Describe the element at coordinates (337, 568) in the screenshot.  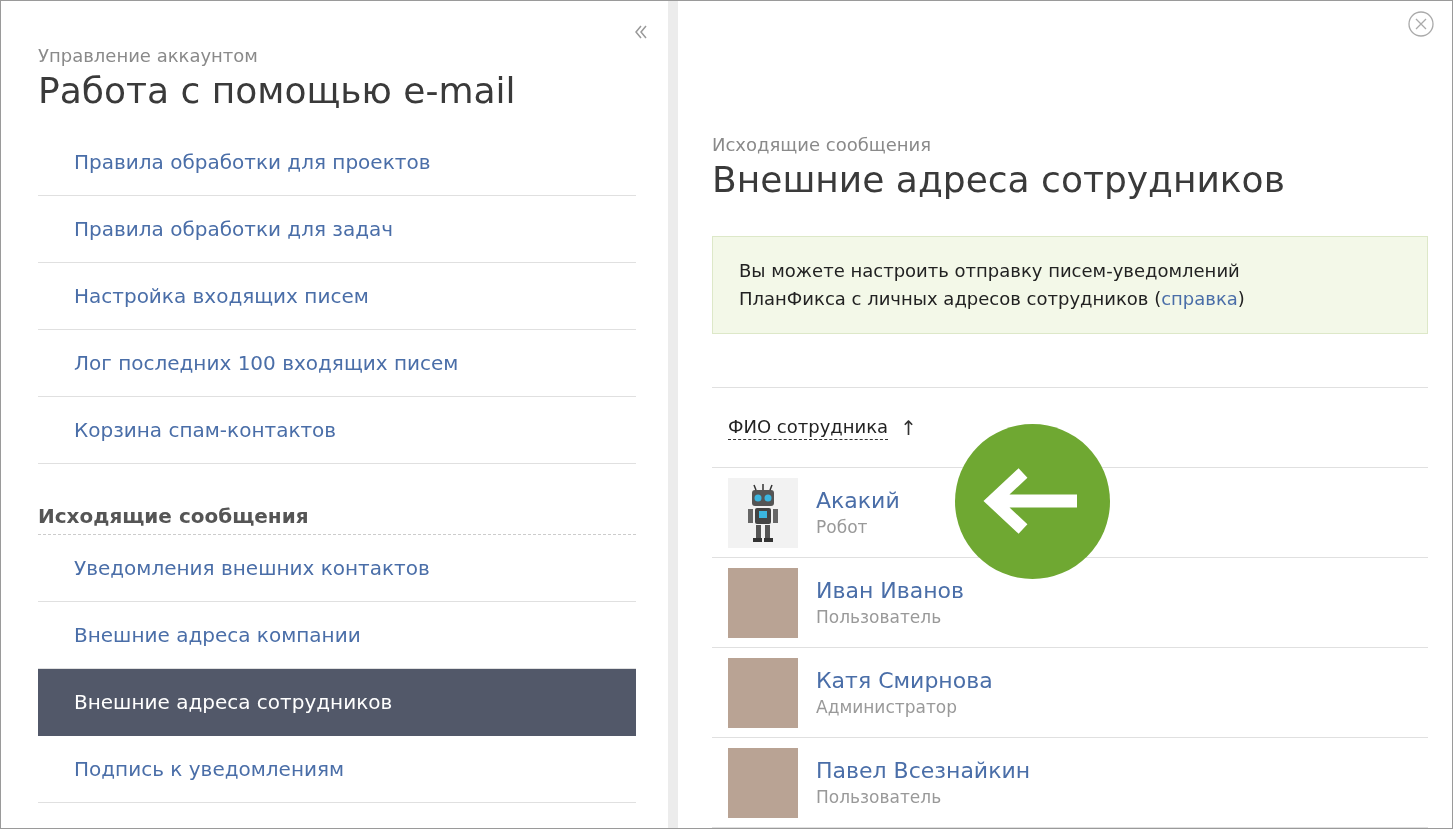
I see `menu-item: Уведомления внешних контактов` at that location.